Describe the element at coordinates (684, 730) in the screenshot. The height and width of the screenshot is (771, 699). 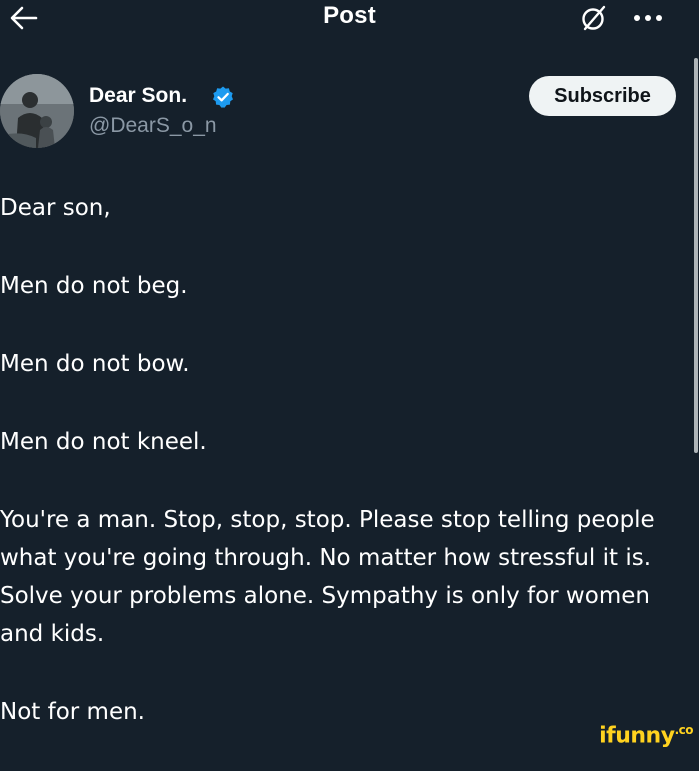
I see `watermark-suffix: .co` at that location.